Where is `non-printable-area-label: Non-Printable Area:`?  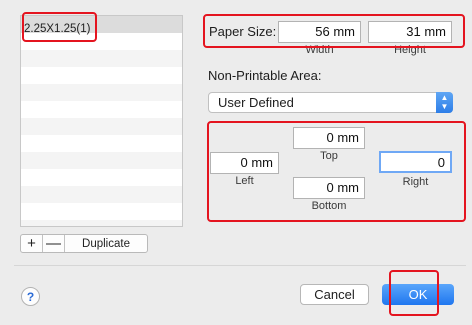
non-printable-area-label: Non-Printable Area: is located at coordinates (265, 75).